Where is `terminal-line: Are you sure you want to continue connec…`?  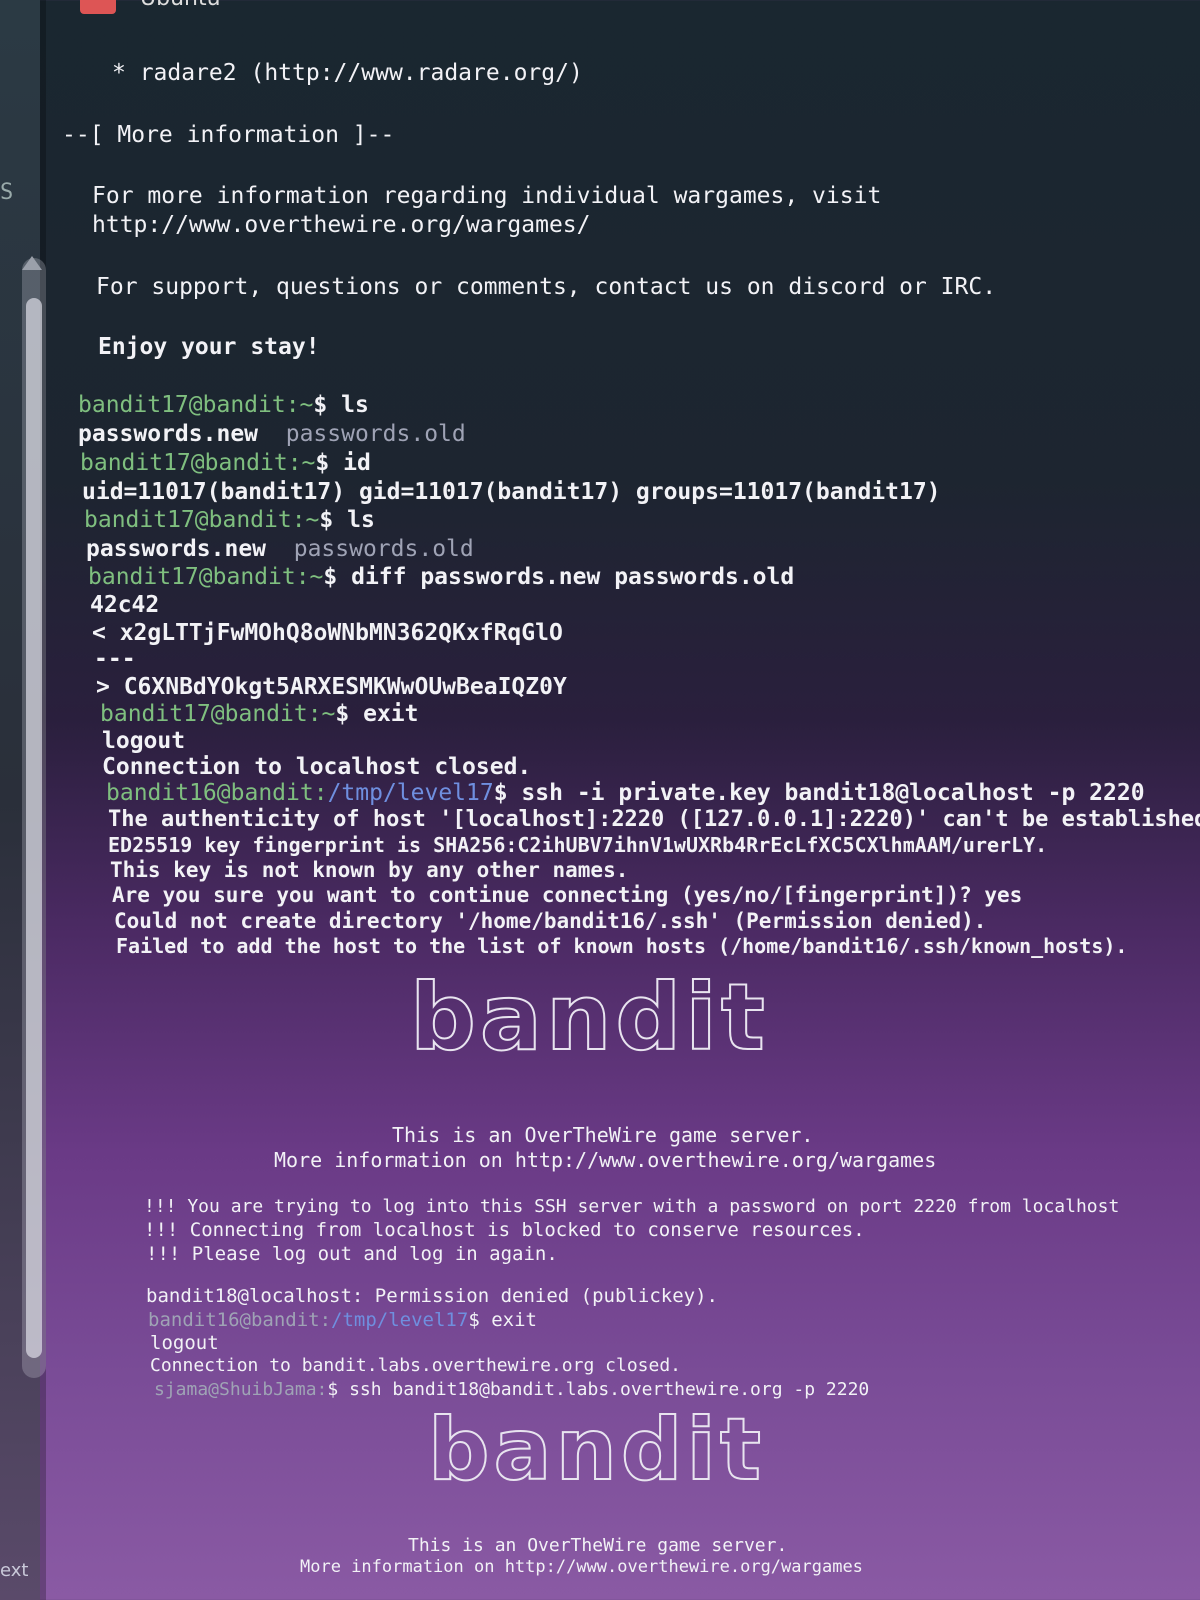
terminal-line: Are you sure you want to continue connec… is located at coordinates (567, 895).